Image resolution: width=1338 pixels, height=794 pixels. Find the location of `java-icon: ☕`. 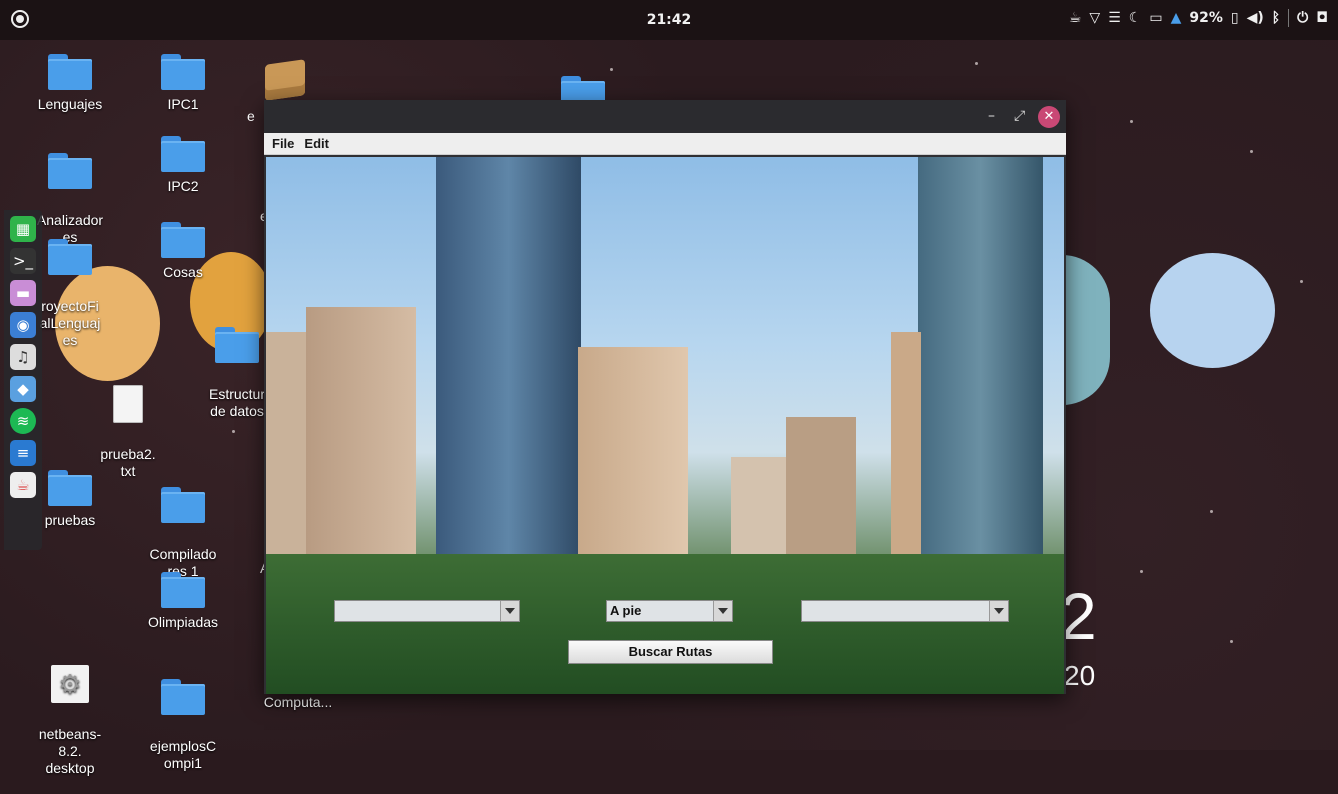

java-icon: ☕ is located at coordinates (23, 485).